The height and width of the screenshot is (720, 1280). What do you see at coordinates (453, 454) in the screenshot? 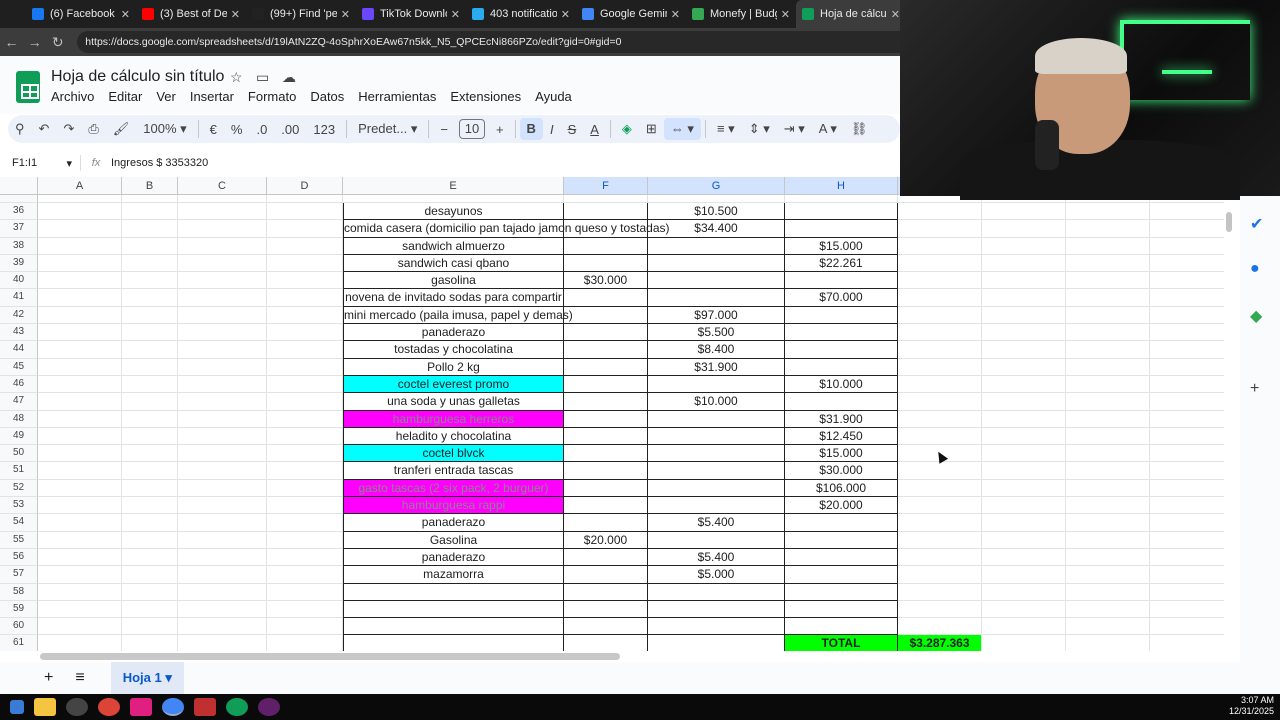
I see `cell: coctel blvck` at bounding box center [453, 454].